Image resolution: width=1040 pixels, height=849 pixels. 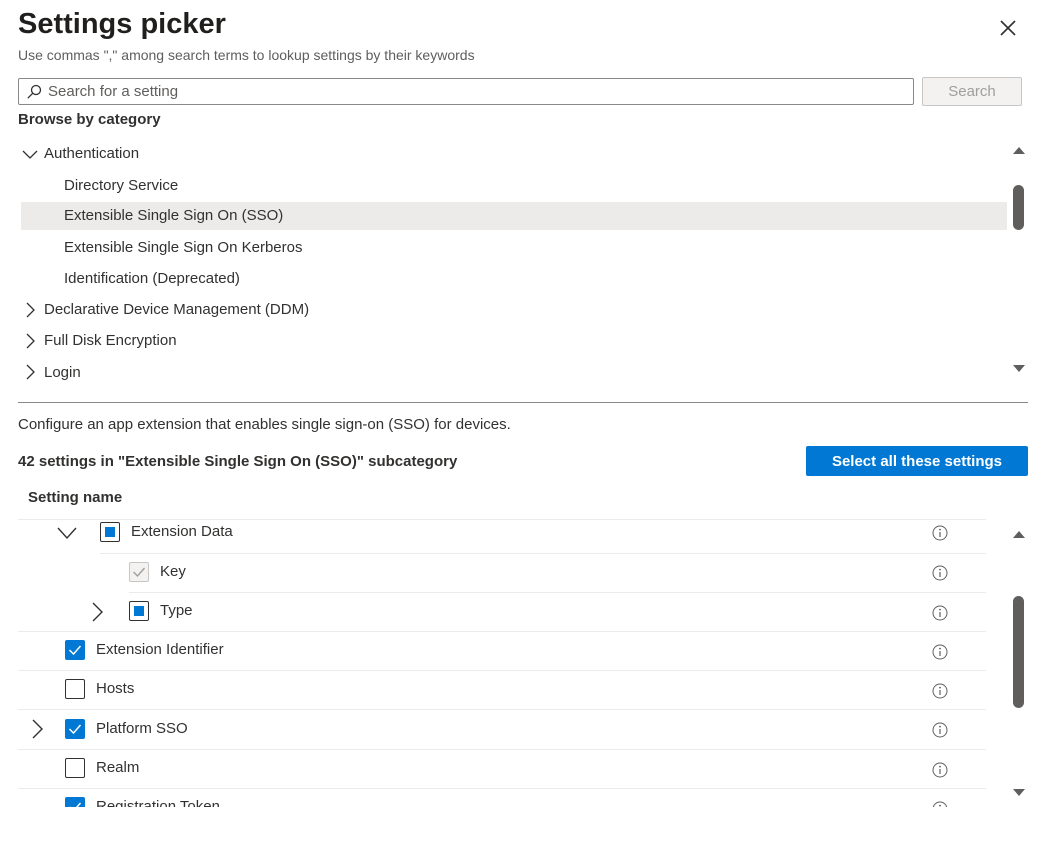 What do you see at coordinates (176, 310) in the screenshot?
I see `tree-item-ddm: Declarative Device Management (DDM)` at bounding box center [176, 310].